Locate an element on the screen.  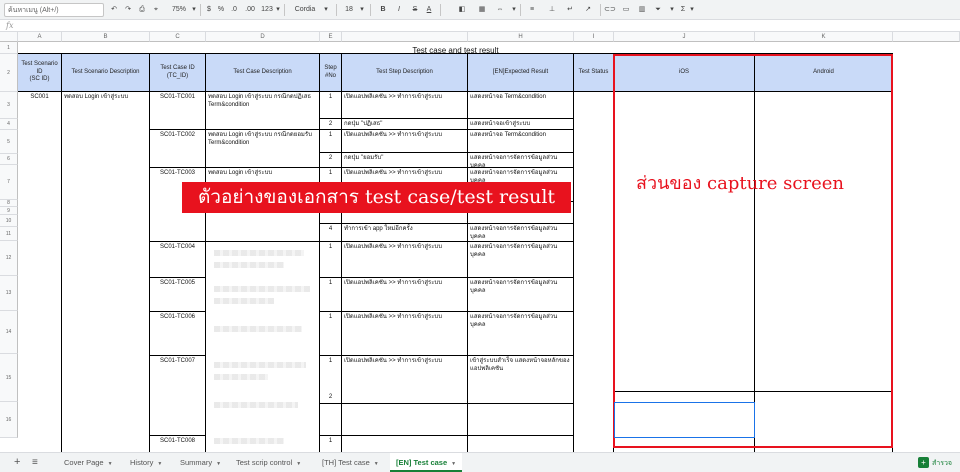
row-header: 2 is located at coordinates (9, 73).